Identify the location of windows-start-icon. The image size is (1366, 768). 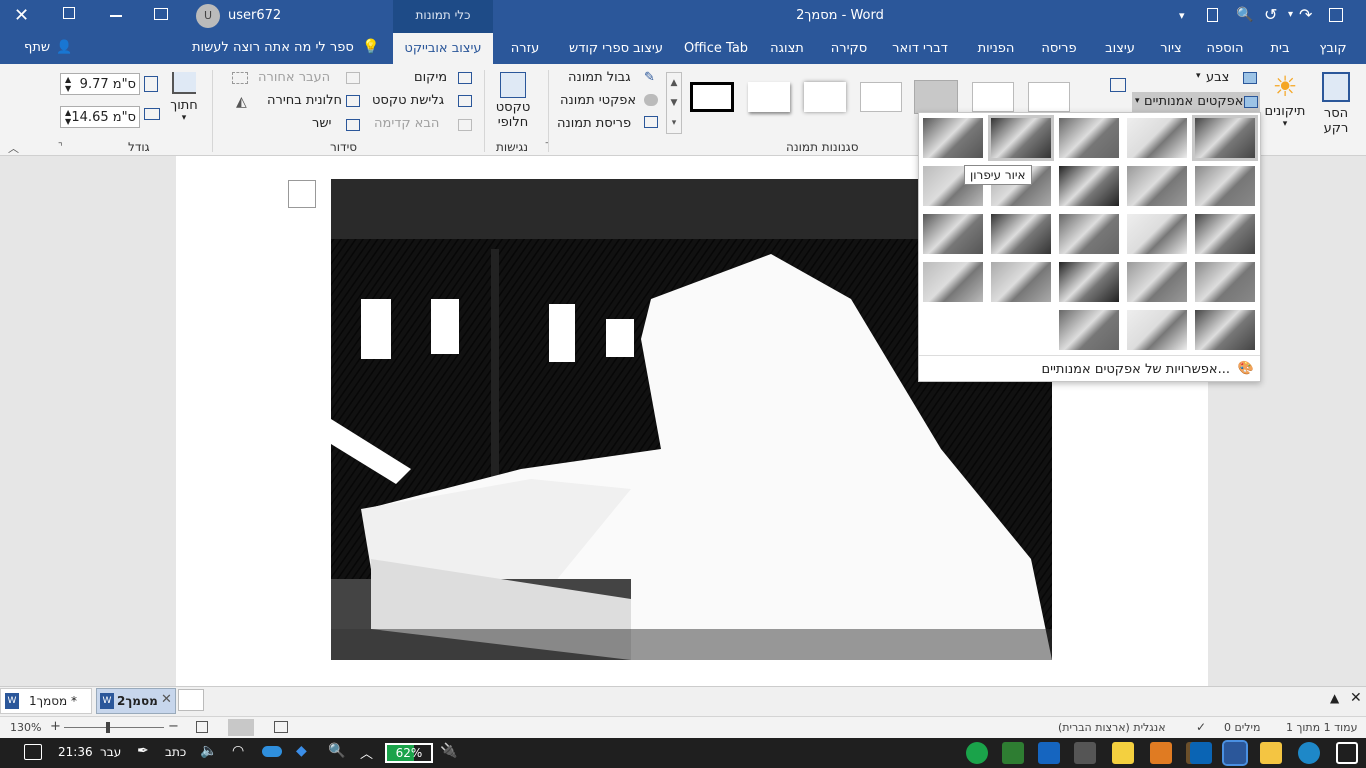
(1347, 753).